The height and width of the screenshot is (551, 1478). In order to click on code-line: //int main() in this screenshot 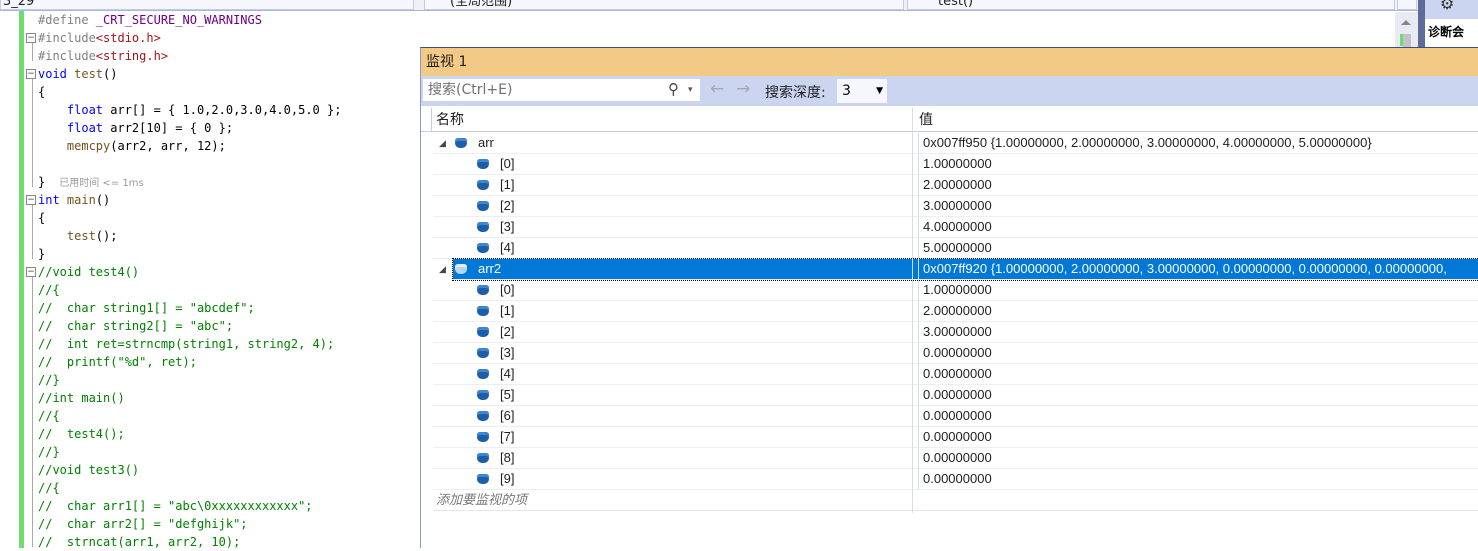, I will do `click(81, 398)`.